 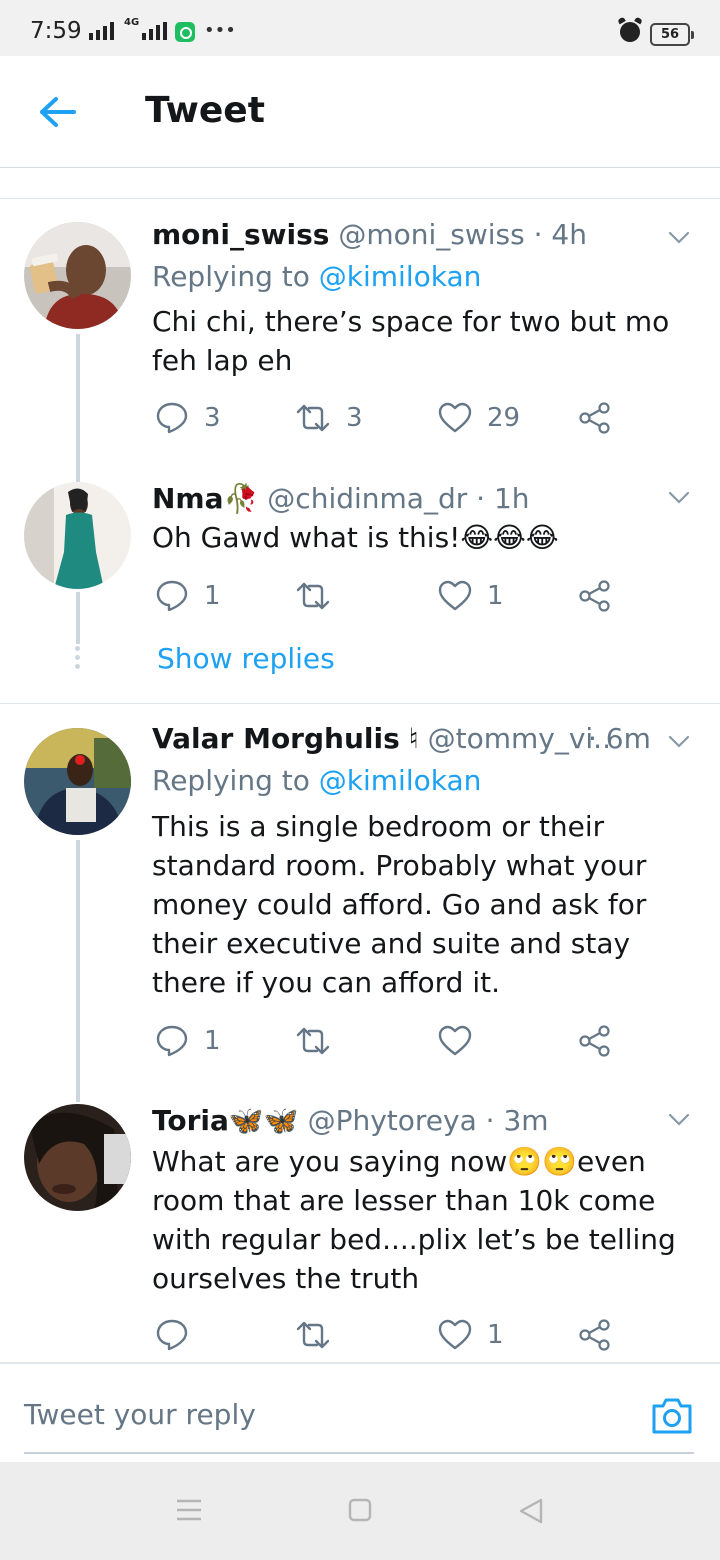 I want to click on tweet-time: · 3m, so click(x=517, y=1120).